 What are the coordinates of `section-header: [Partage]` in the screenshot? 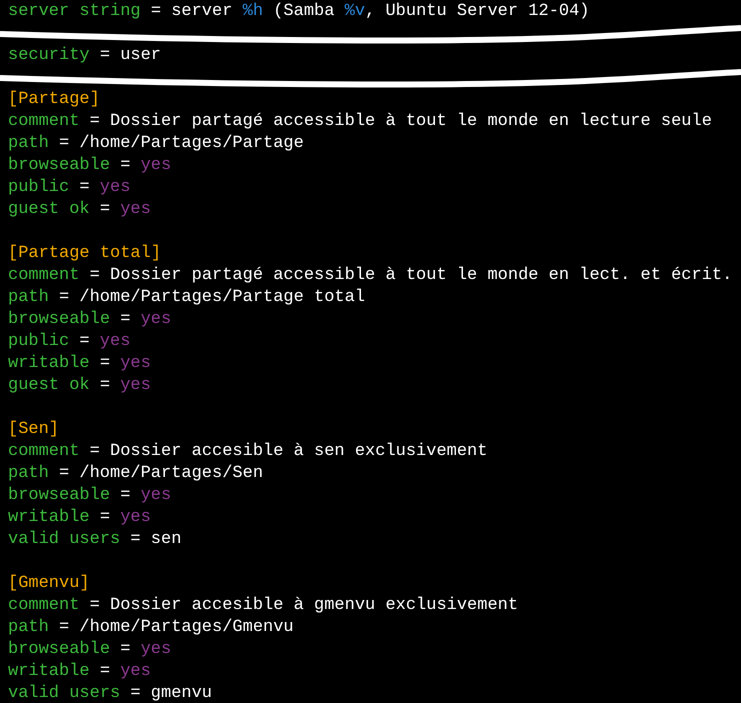 It's located at (54, 100).